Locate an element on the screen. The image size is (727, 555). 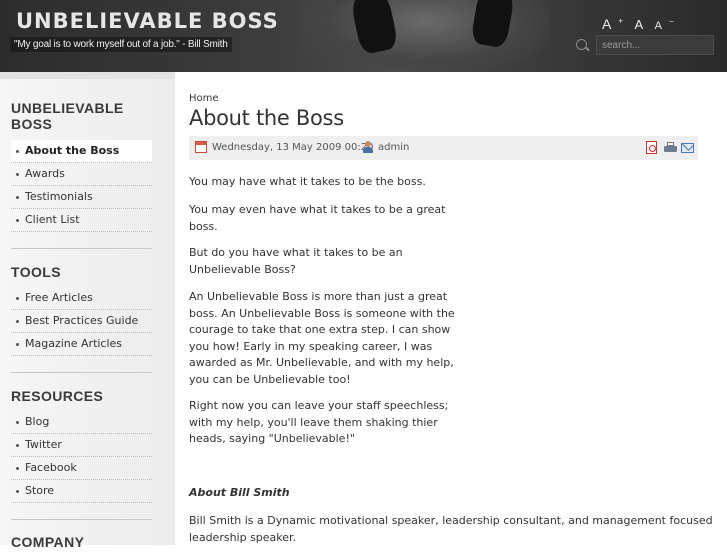
font-decrease-sign: − is located at coordinates (671, 22).